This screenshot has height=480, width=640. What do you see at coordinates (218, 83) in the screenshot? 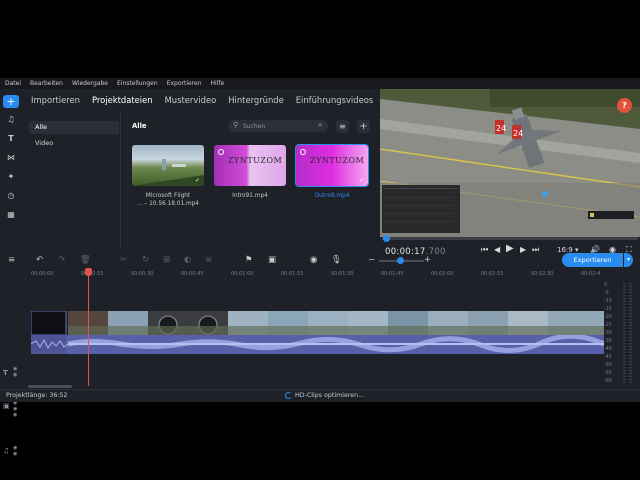
I see `menu-hilfe: Hilfe` at bounding box center [218, 83].